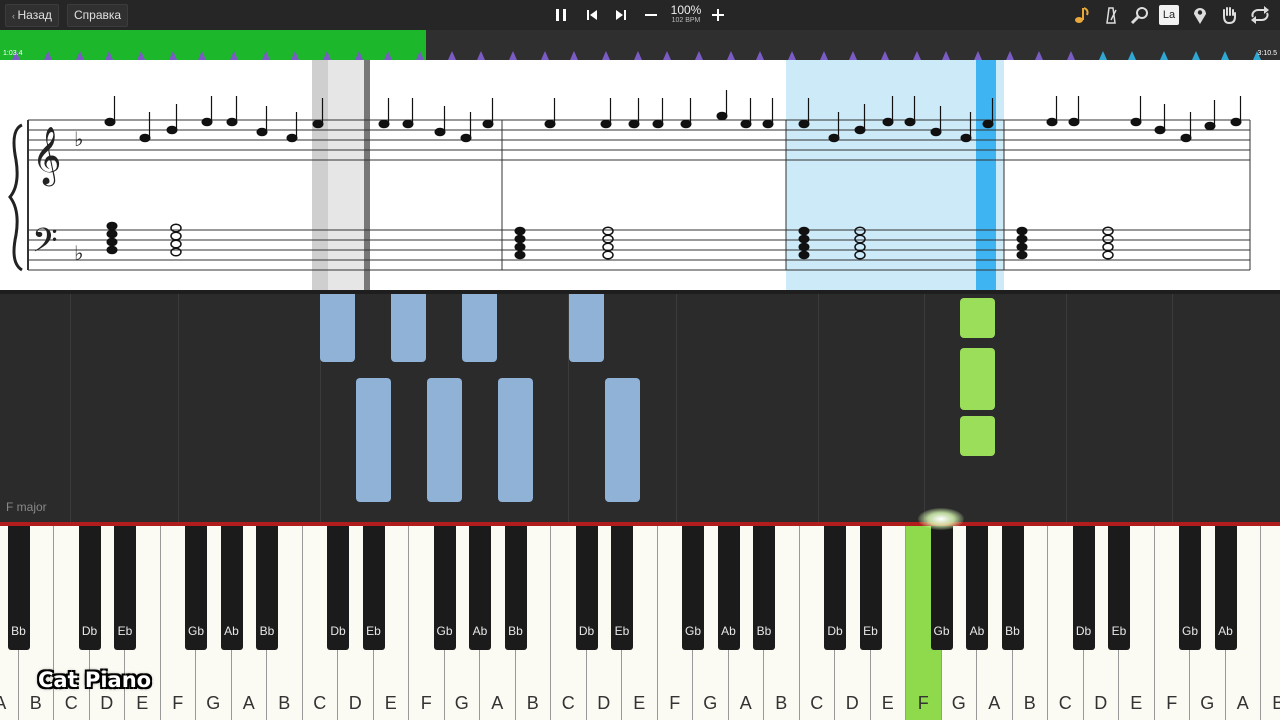 The width and height of the screenshot is (1280, 720). I want to click on skip-back-icon, so click(592, 15).